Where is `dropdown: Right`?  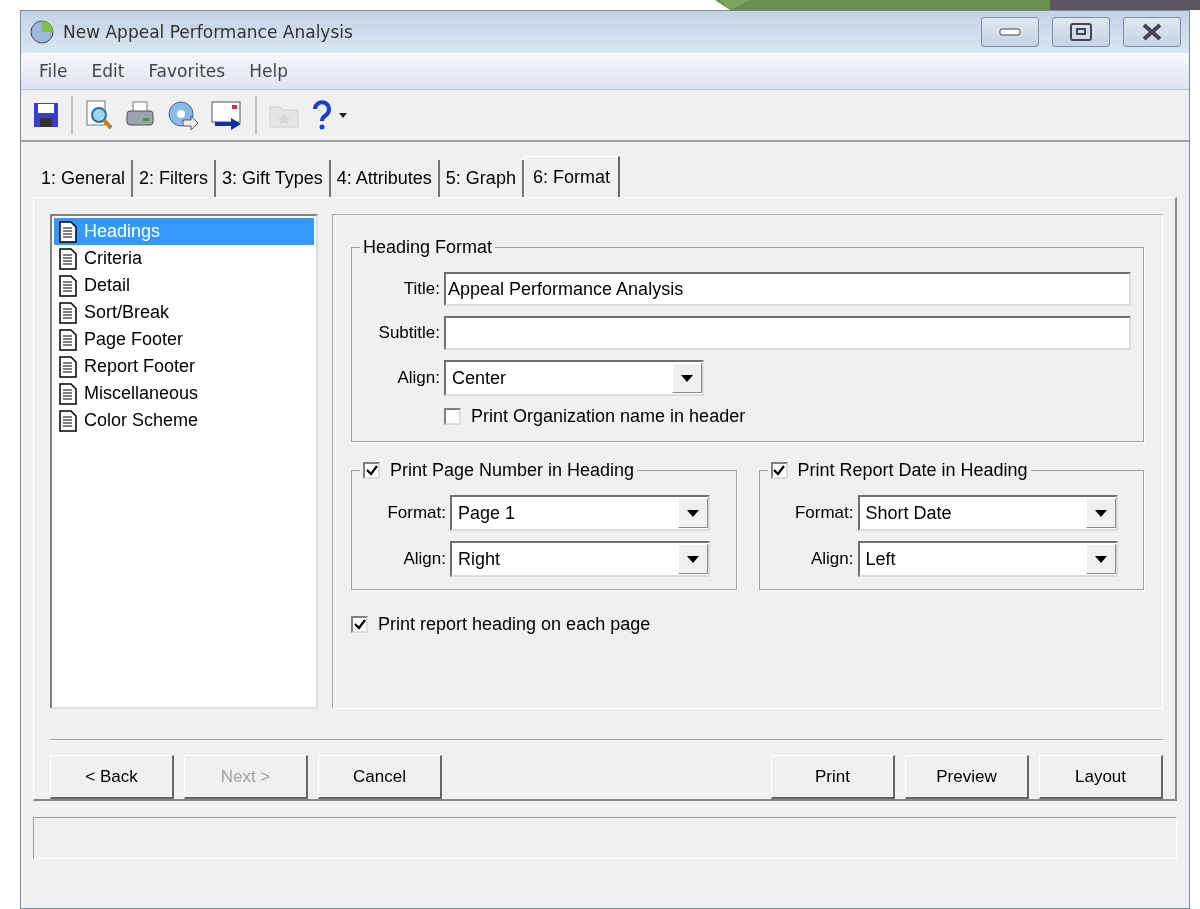 dropdown: Right is located at coordinates (580, 559).